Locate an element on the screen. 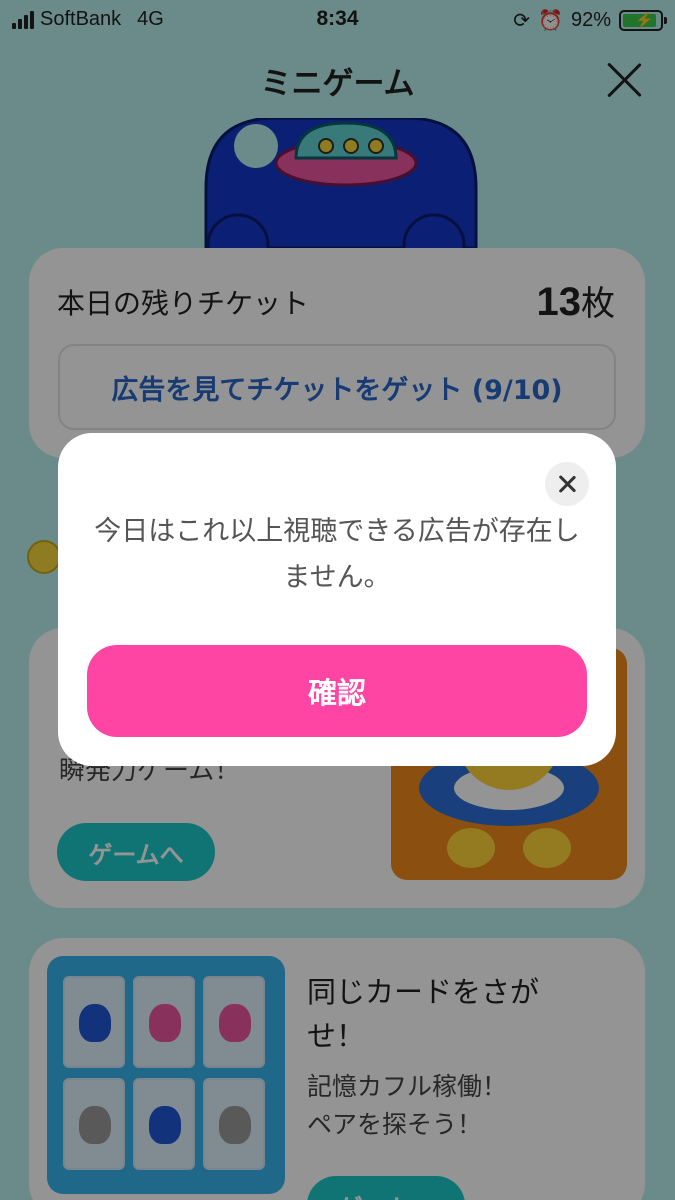  dialog-close-icon is located at coordinates (567, 484).